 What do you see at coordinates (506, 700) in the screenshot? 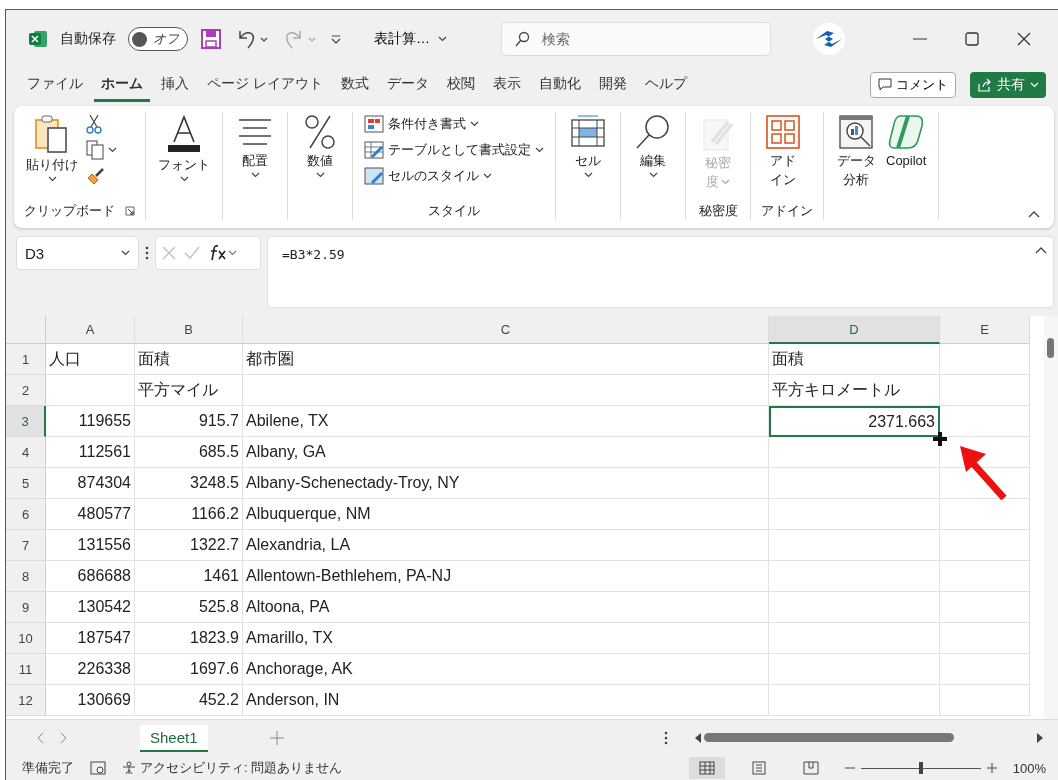
I see `table-cell: Anderson, IN` at bounding box center [506, 700].